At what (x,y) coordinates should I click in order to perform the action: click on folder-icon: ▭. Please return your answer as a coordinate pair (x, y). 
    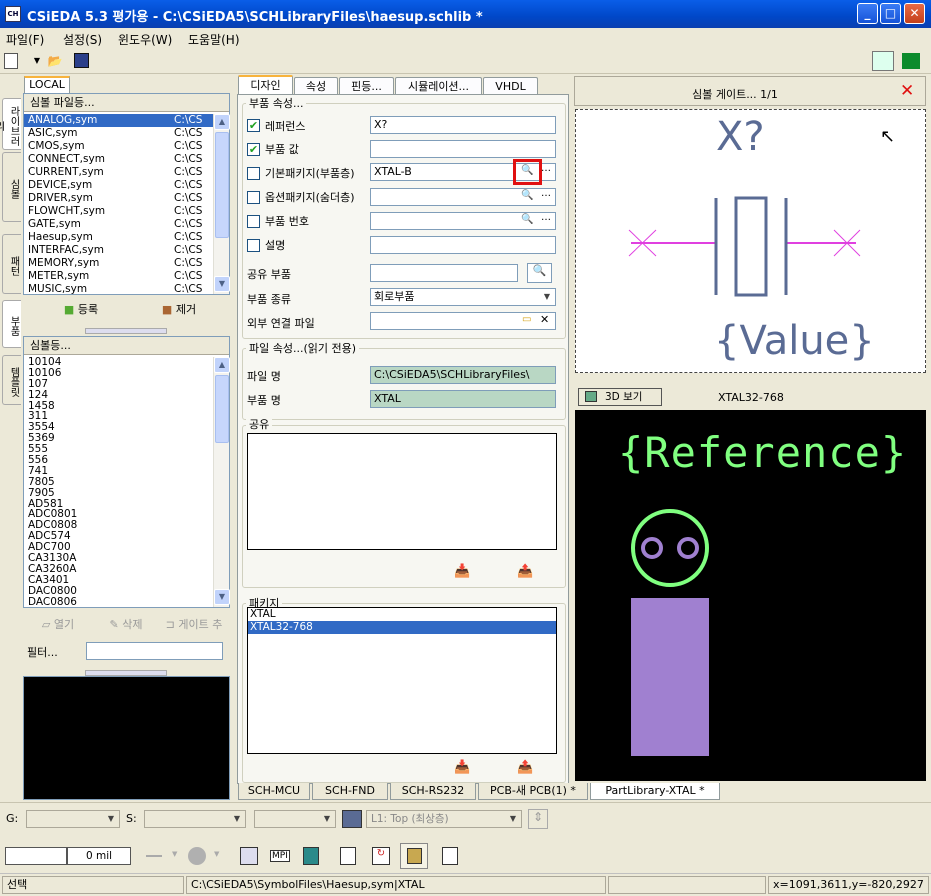
    Looking at the image, I should click on (526, 319).